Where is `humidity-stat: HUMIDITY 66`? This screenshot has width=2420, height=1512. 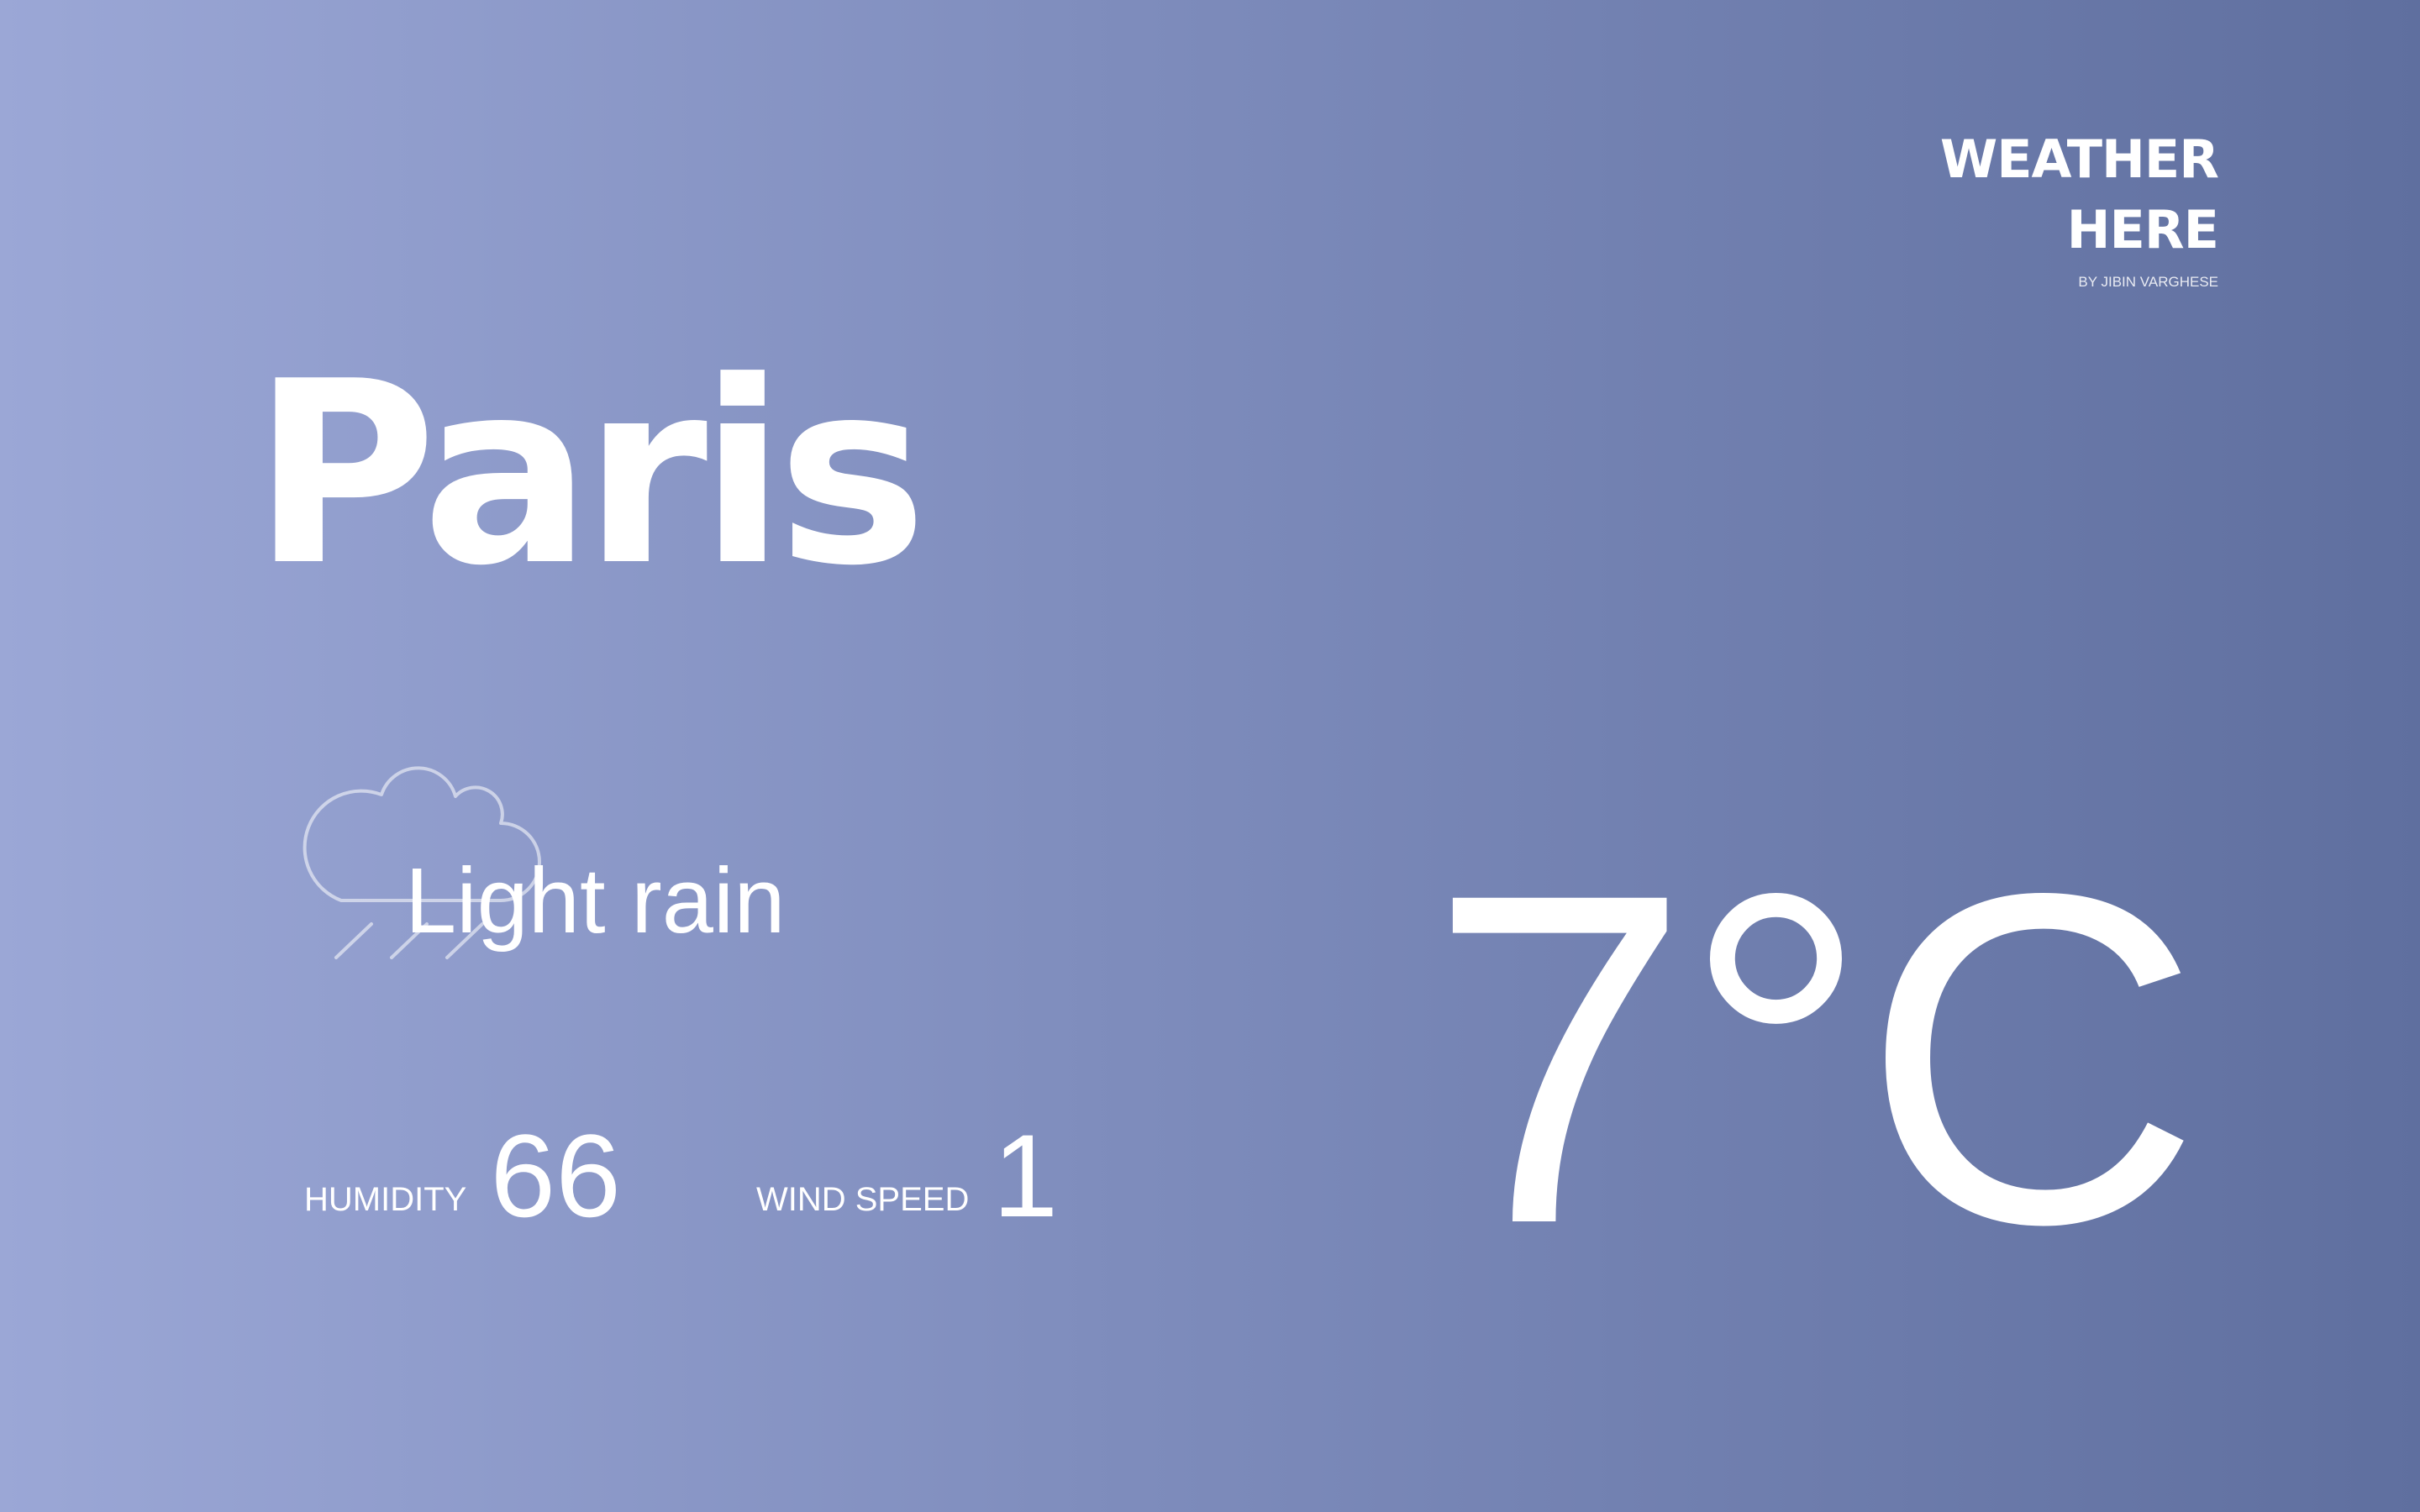
humidity-stat: HUMIDITY 66 is located at coordinates (463, 1176).